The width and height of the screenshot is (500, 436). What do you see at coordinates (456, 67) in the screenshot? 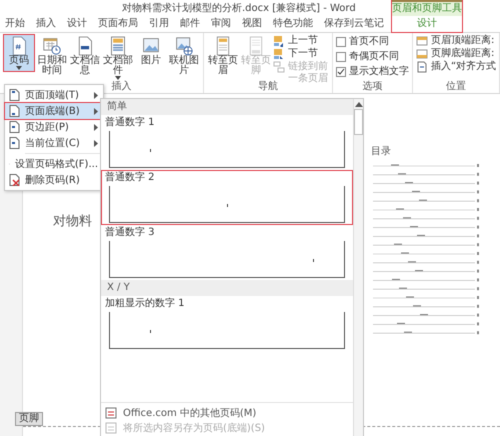
I see `ribbon-button: 插入“对齐方式` at bounding box center [456, 67].